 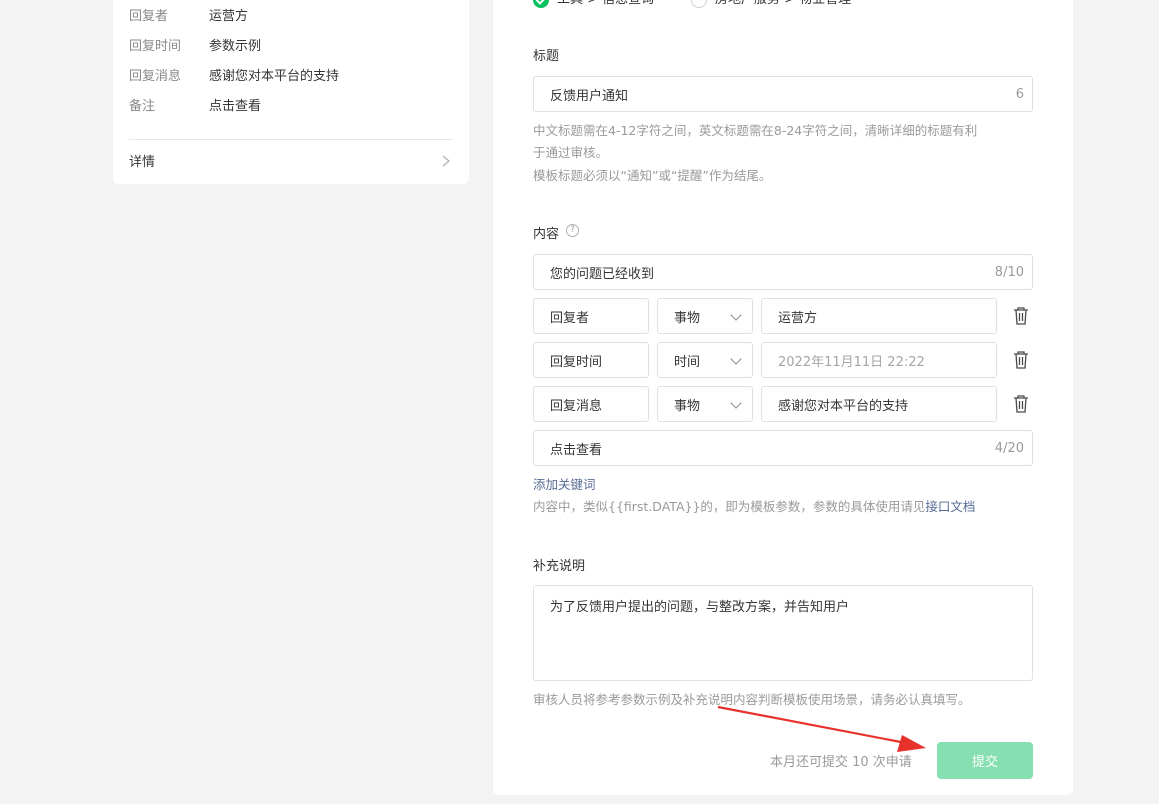 I want to click on keyword-example-placeholder: 2022年11月11日 22:22, so click(x=851, y=362).